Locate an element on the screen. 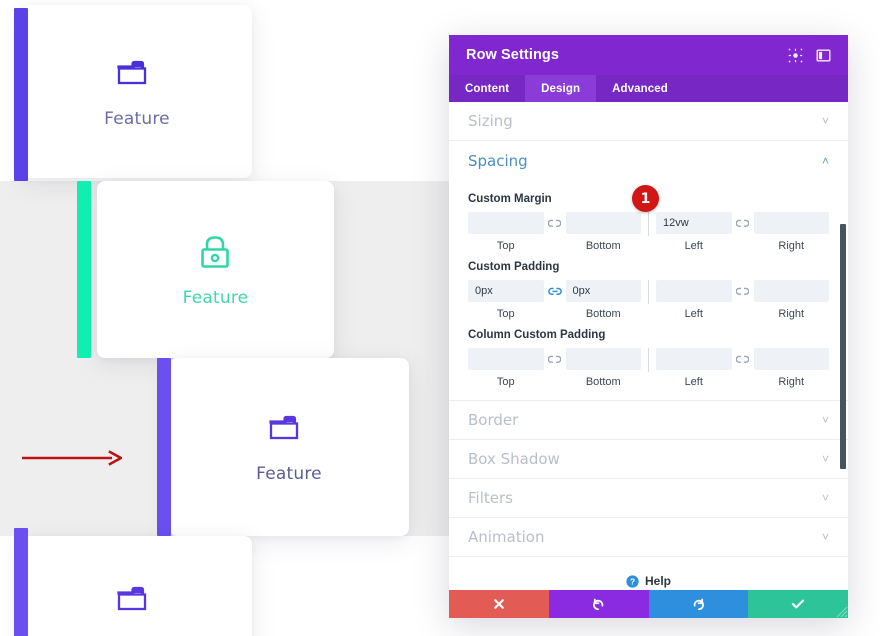 The height and width of the screenshot is (636, 880). custom-margin-right-input is located at coordinates (791, 223).